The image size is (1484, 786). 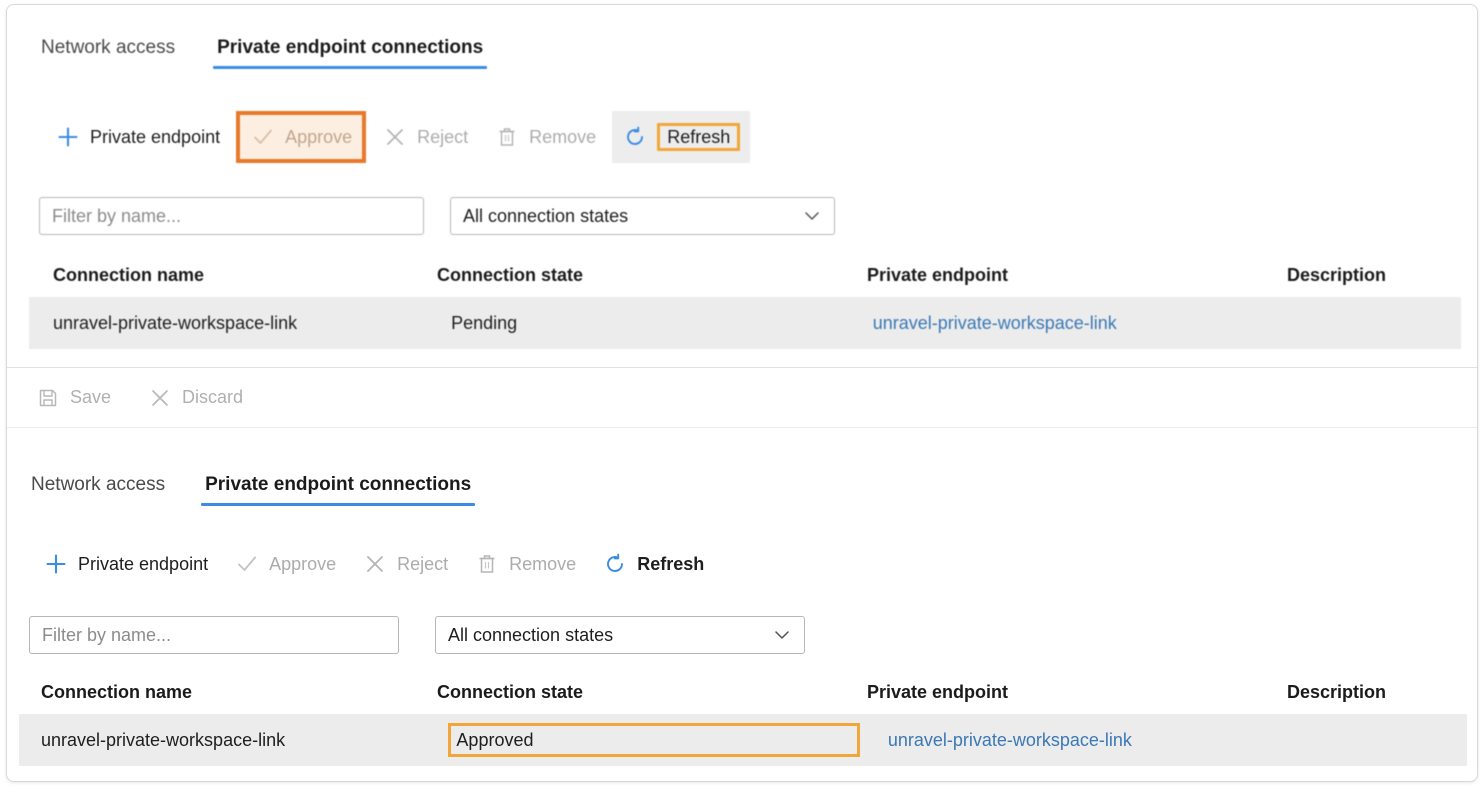 What do you see at coordinates (495, 739) in the screenshot?
I see `connection-state-value: Approved` at bounding box center [495, 739].